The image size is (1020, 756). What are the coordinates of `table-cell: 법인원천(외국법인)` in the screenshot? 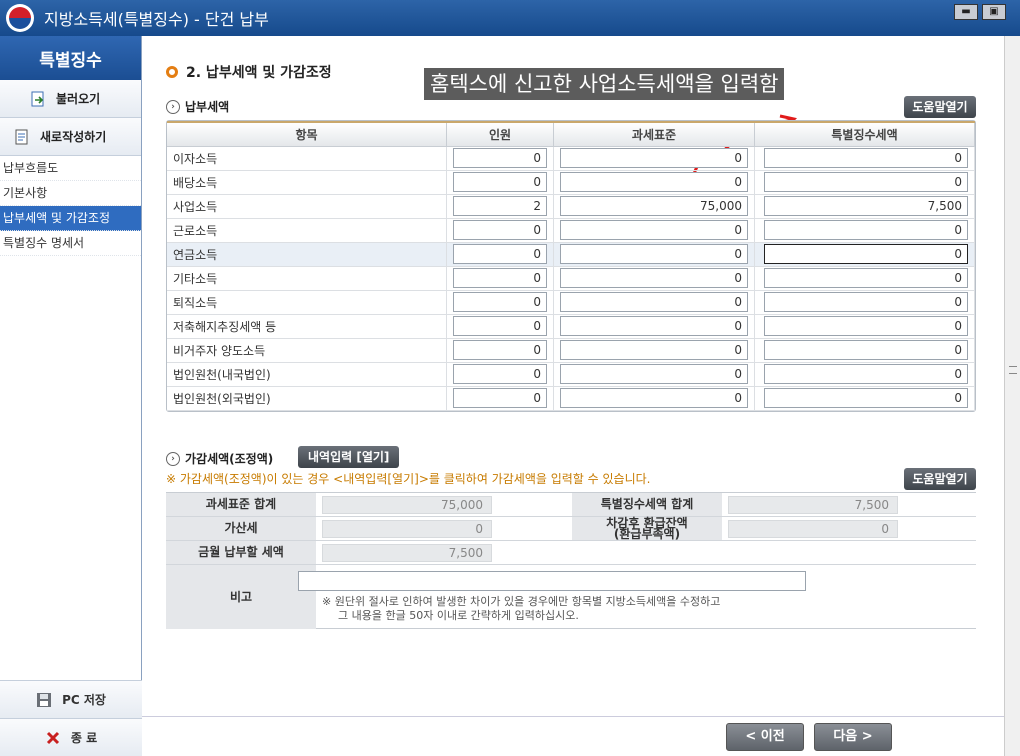 It's located at (307, 398).